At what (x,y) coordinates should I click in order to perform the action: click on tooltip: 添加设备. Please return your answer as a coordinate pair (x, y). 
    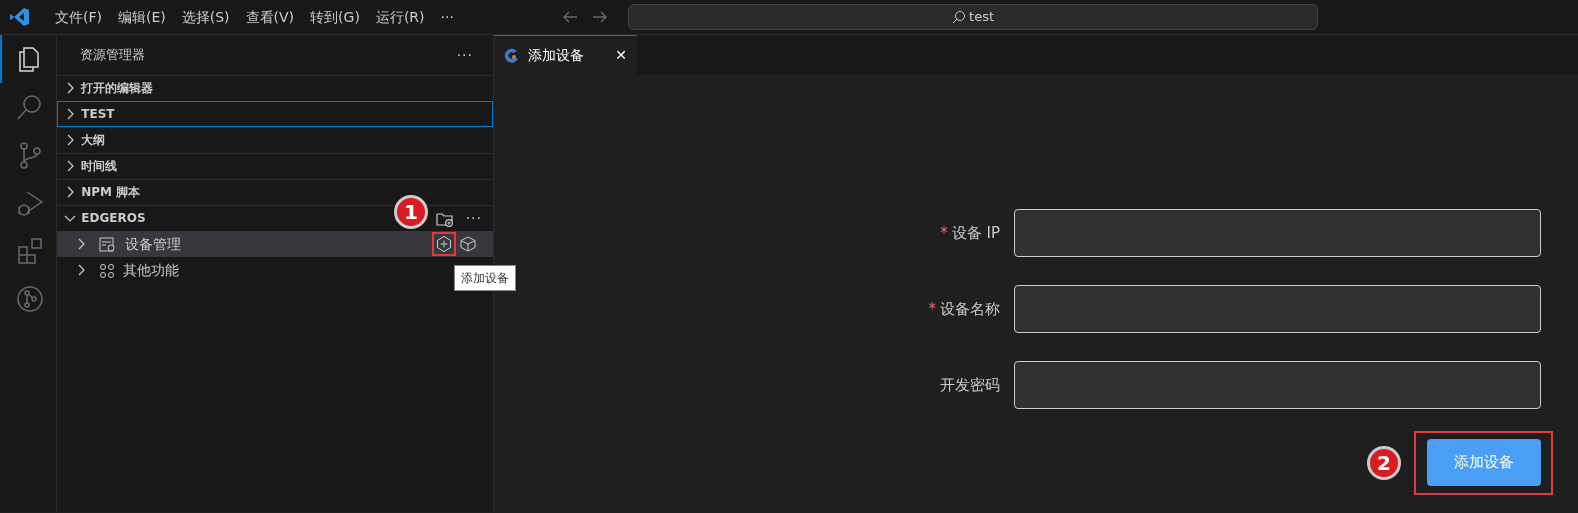
    Looking at the image, I should click on (485, 278).